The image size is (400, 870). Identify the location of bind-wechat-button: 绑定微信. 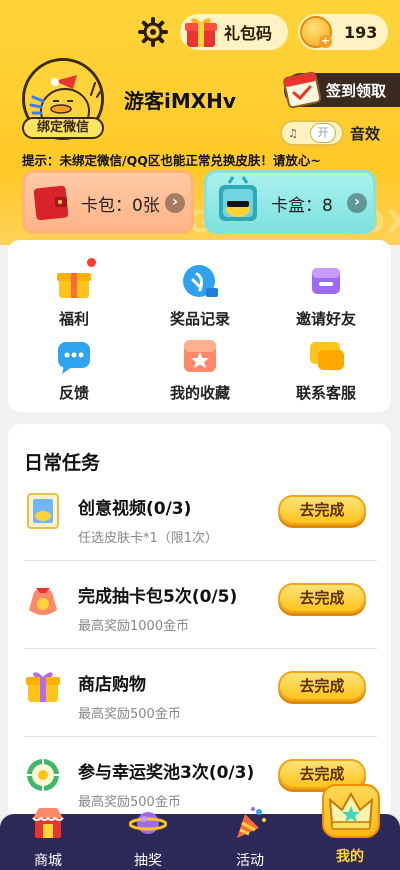
(63, 128).